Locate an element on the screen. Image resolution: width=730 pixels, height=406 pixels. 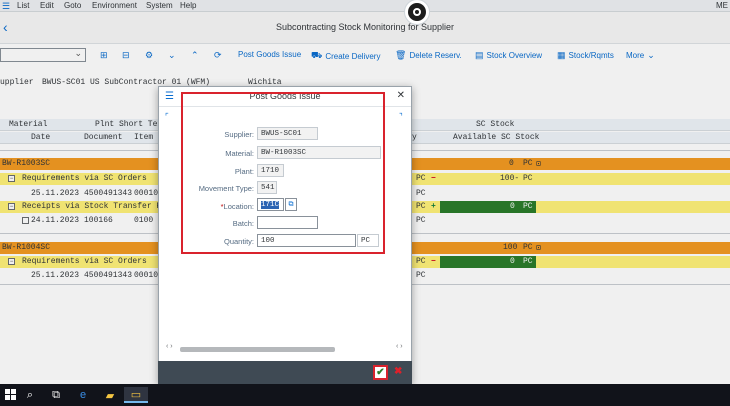
corner-marker-icon: ⌜ is located at coordinates (167, 116).